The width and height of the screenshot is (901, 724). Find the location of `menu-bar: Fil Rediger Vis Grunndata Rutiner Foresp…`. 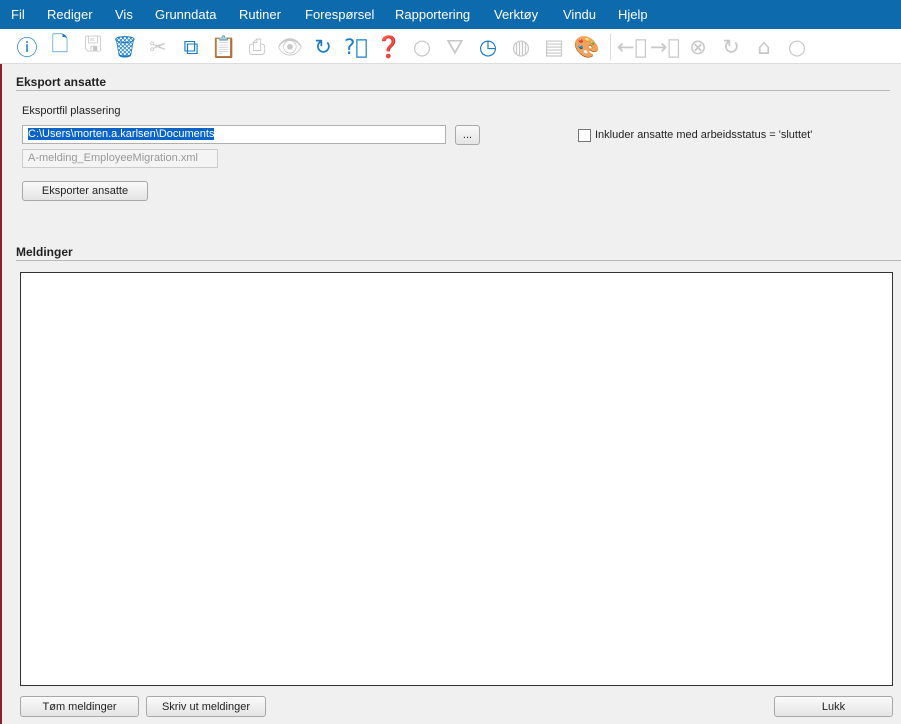

menu-bar: Fil Rediger Vis Grunndata Rutiner Foresp… is located at coordinates (450, 14).